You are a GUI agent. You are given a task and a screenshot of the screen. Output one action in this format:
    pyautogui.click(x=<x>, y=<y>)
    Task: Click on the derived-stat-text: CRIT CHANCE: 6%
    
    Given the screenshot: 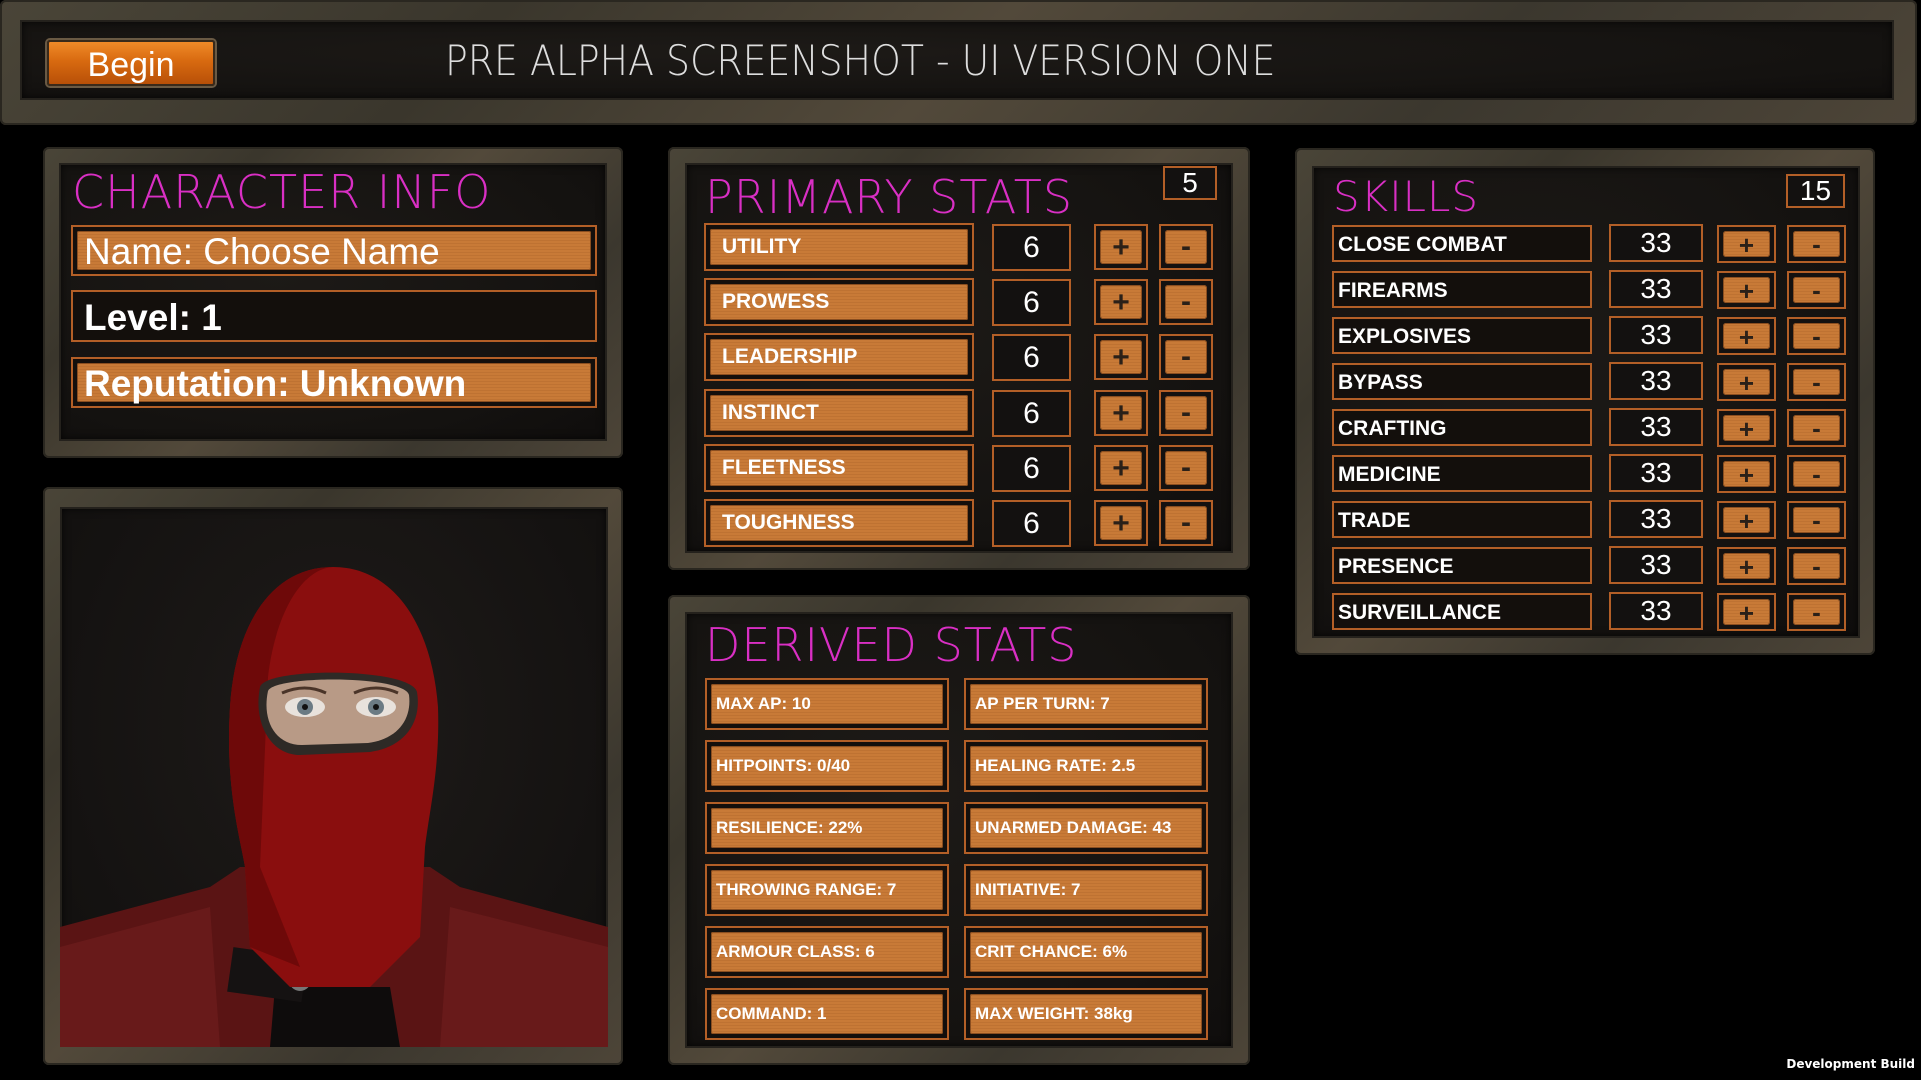 What is the action you would take?
    pyautogui.click(x=1051, y=951)
    